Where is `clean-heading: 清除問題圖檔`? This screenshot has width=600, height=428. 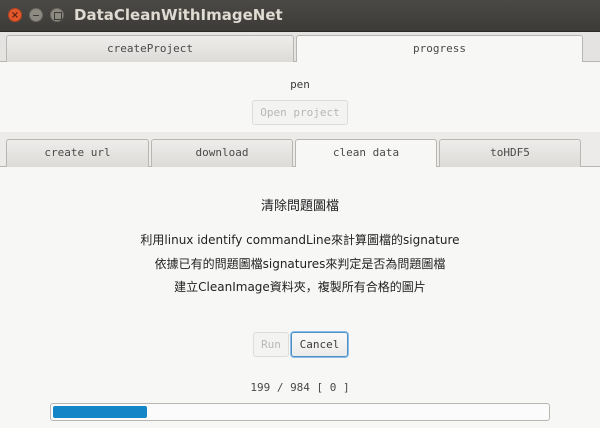
clean-heading: 清除問題圖檔 is located at coordinates (299, 206).